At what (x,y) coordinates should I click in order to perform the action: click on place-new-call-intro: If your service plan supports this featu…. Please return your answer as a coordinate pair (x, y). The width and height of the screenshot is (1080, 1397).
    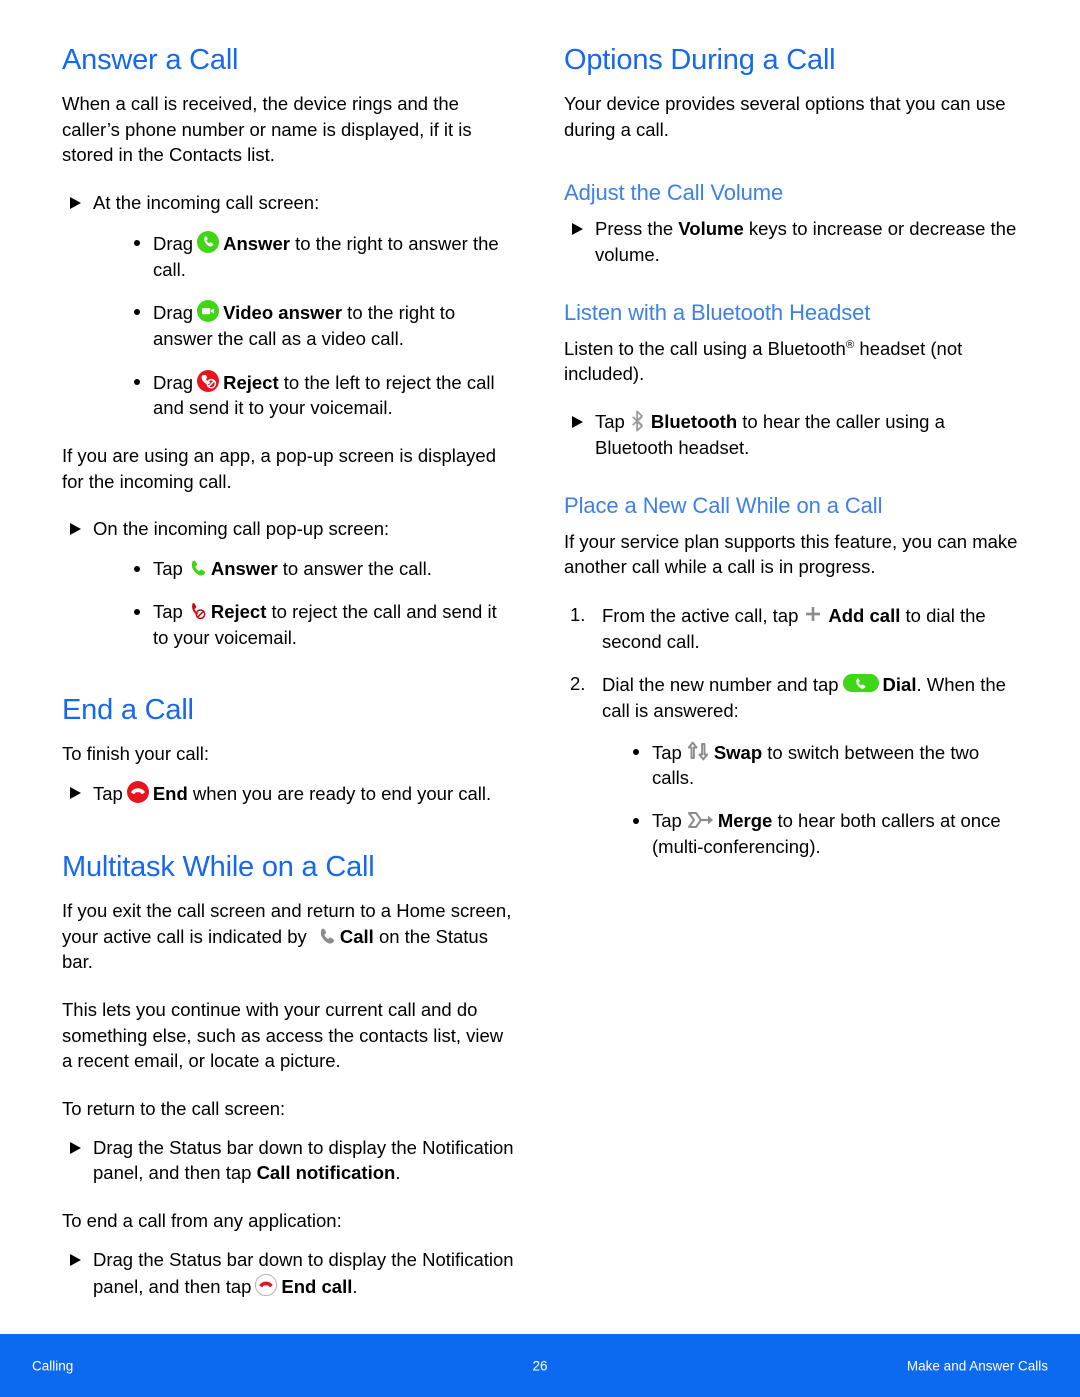
    Looking at the image, I should click on (791, 554).